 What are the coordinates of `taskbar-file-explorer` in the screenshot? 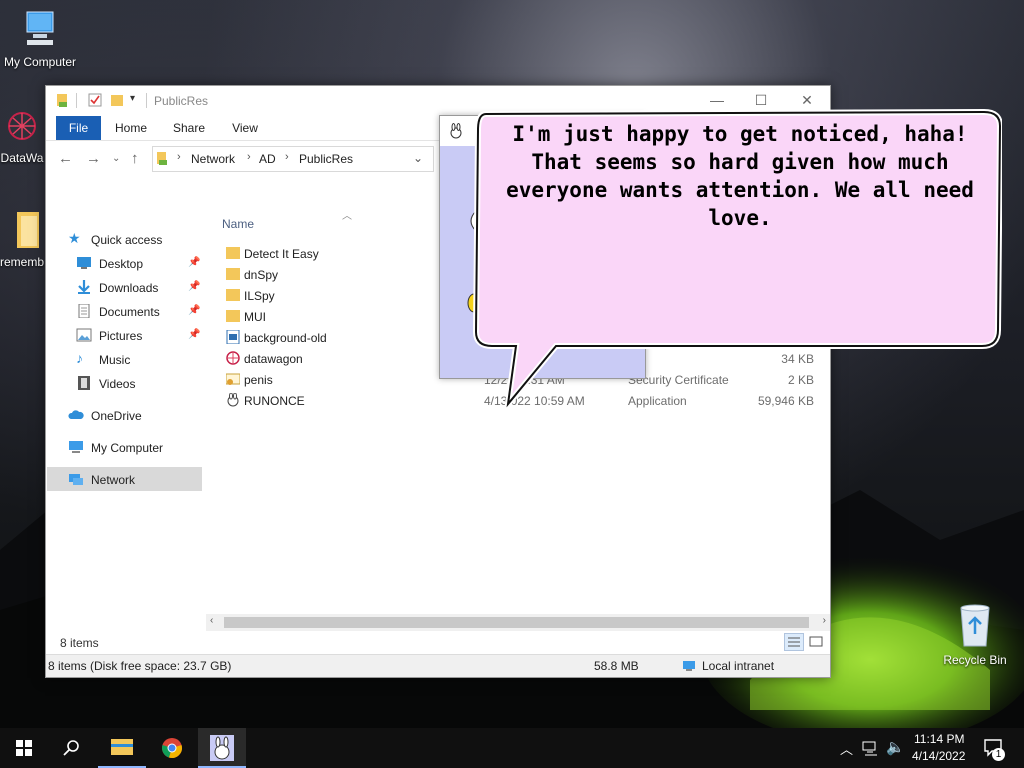 It's located at (122, 748).